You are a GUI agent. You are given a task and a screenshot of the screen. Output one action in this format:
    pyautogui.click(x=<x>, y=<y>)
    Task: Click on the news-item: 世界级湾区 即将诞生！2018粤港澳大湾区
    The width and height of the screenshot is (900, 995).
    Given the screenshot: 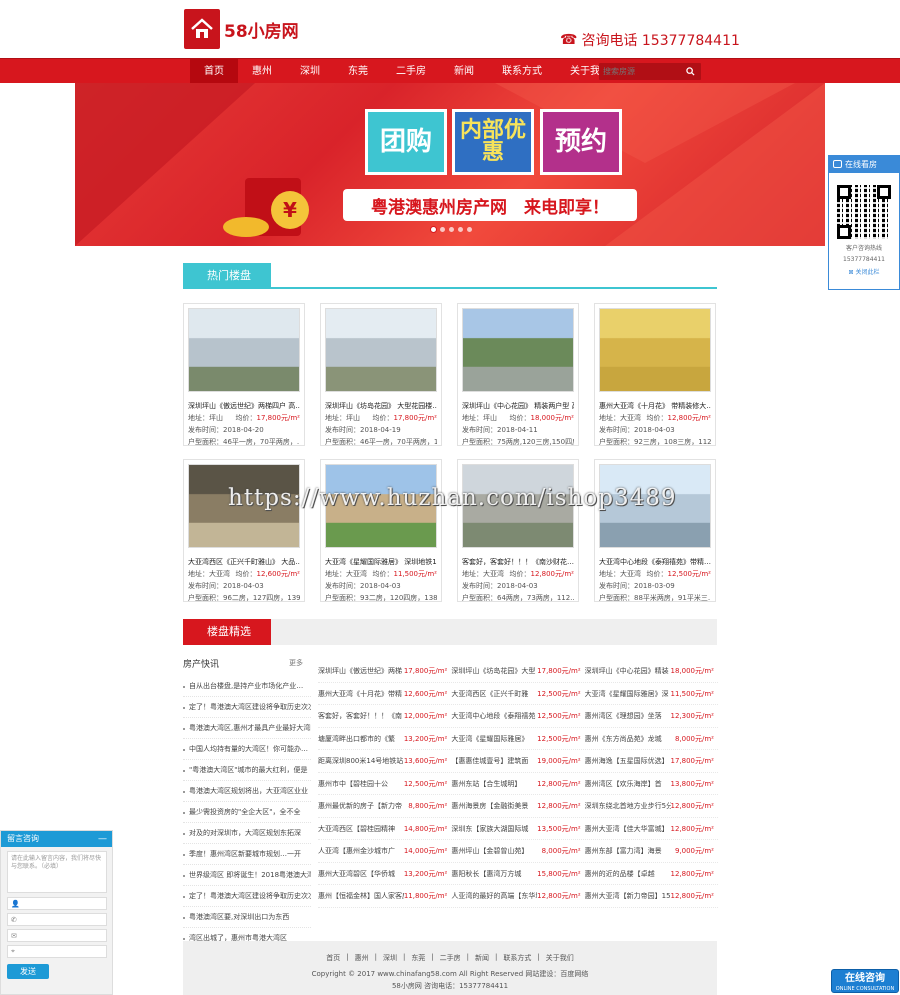 What is the action you would take?
    pyautogui.click(x=247, y=875)
    